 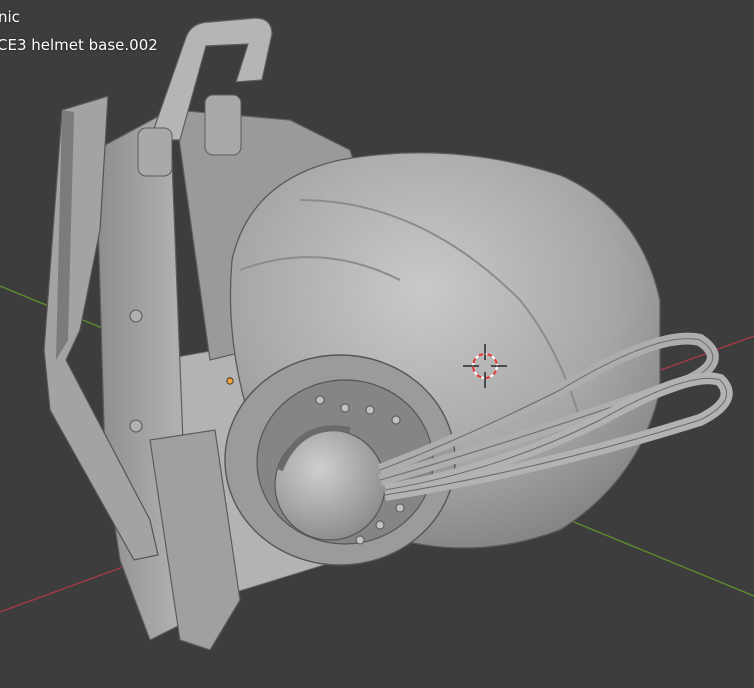 What do you see at coordinates (230, 381) in the screenshot?
I see `object-origin-icon` at bounding box center [230, 381].